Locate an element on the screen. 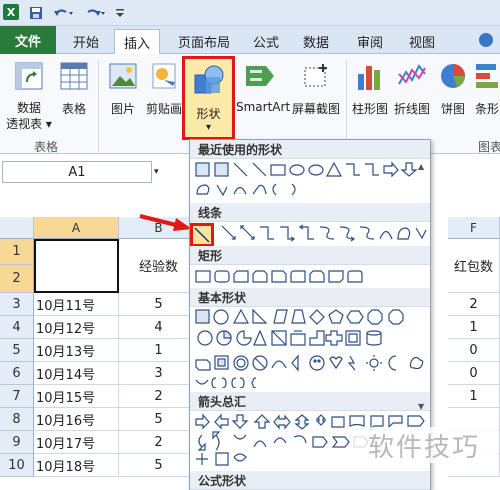 This screenshot has height=490, width=500. title-bar: X is located at coordinates (250, 13).